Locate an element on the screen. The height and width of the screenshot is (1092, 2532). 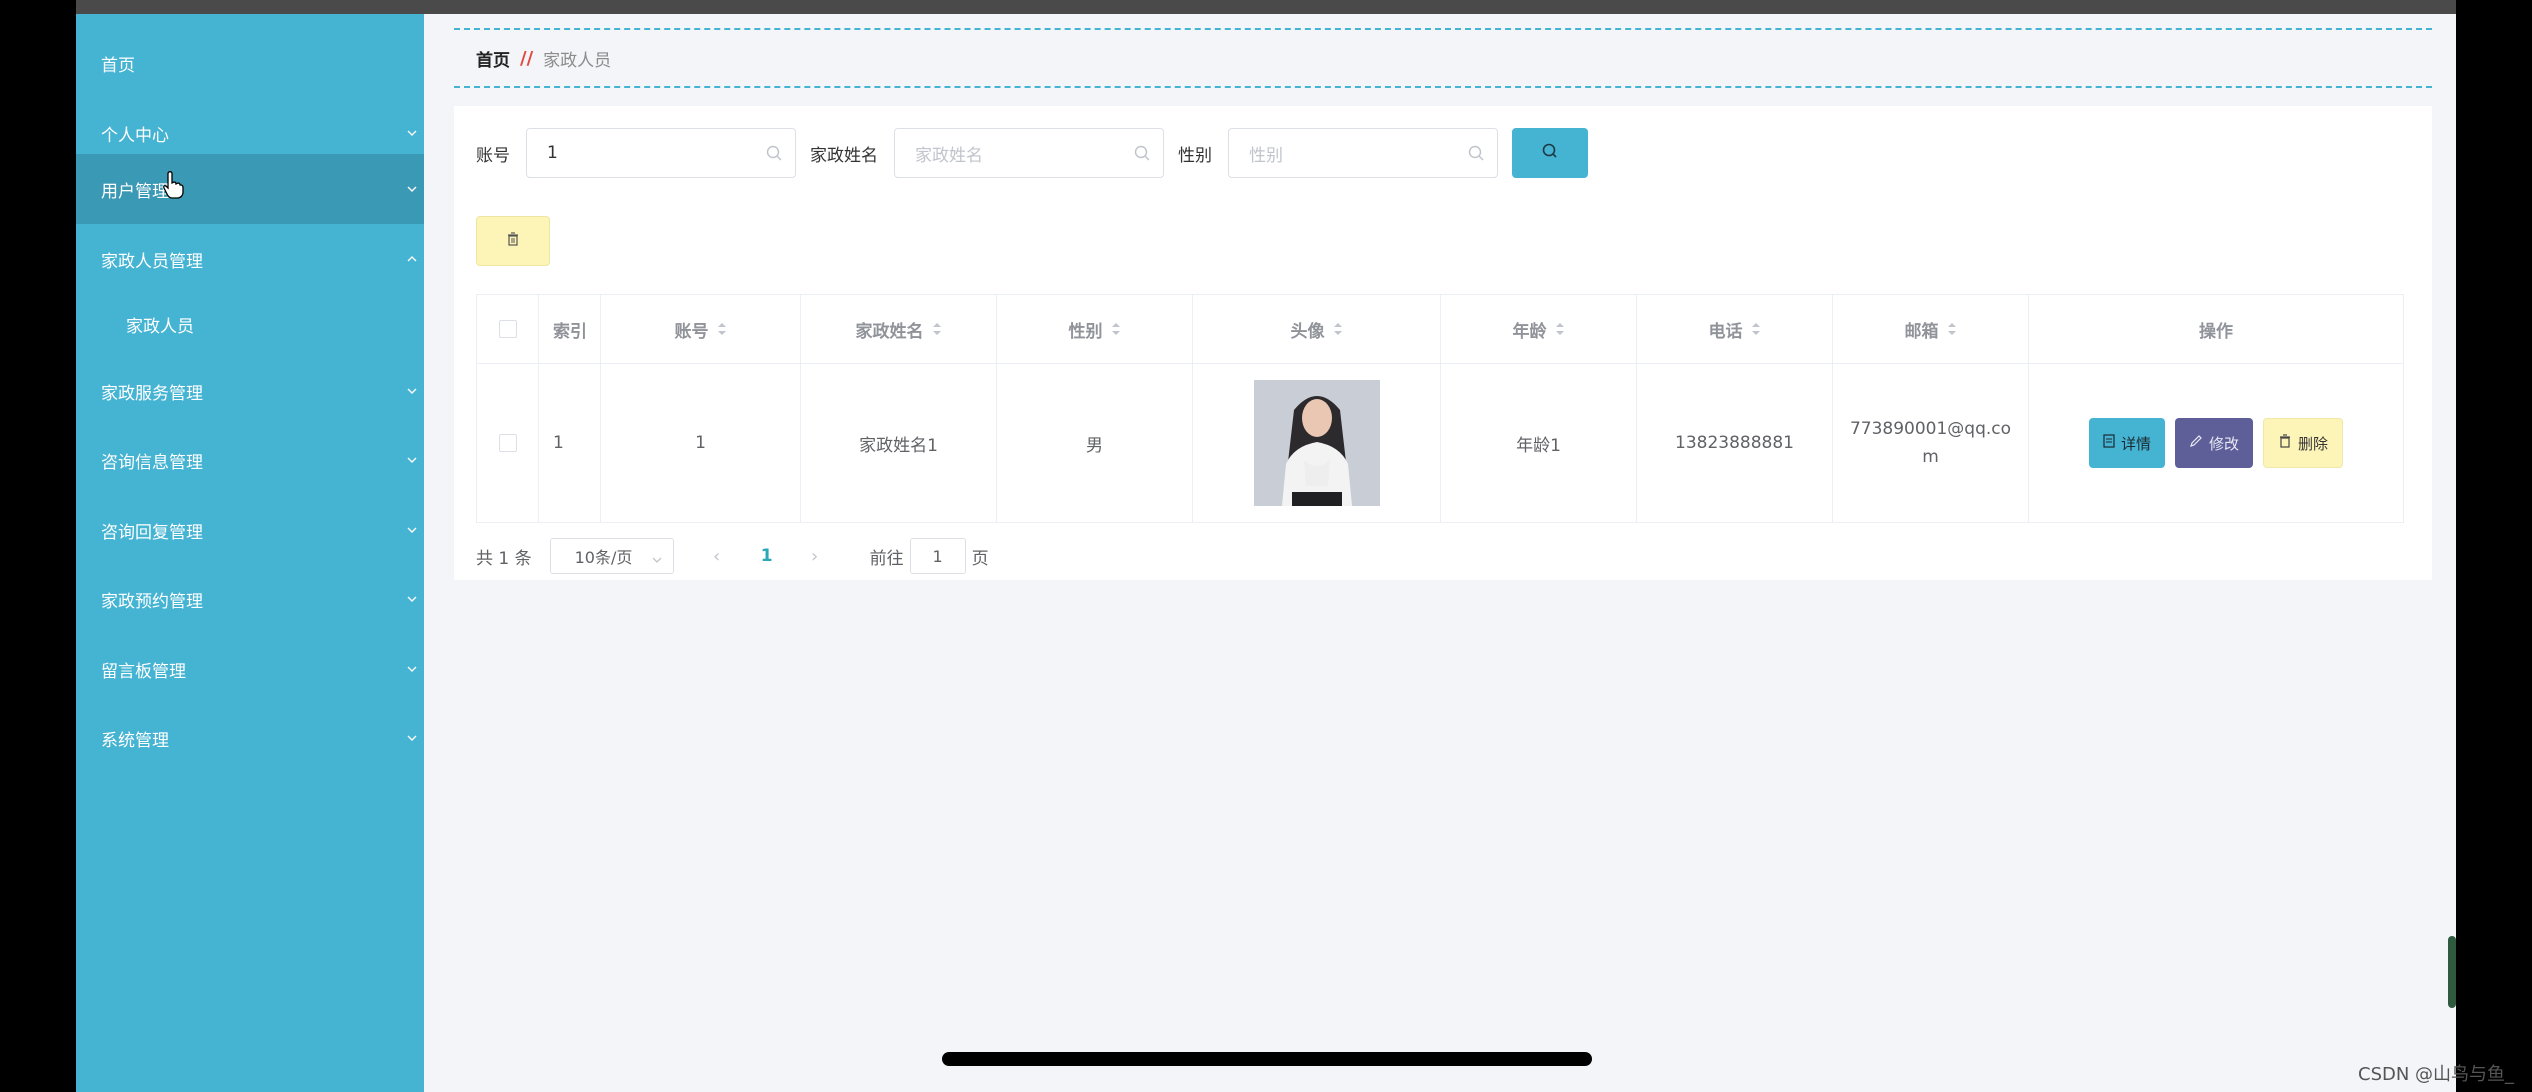
header-email: 邮箱 is located at coordinates (1931, 329).